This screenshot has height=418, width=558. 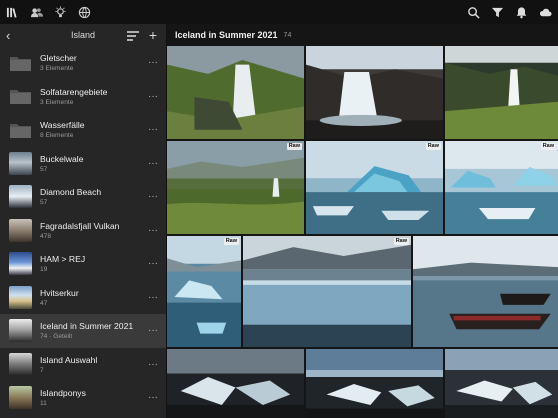 I want to click on sidebar-item-label: Island Auswahl, so click(x=69, y=359).